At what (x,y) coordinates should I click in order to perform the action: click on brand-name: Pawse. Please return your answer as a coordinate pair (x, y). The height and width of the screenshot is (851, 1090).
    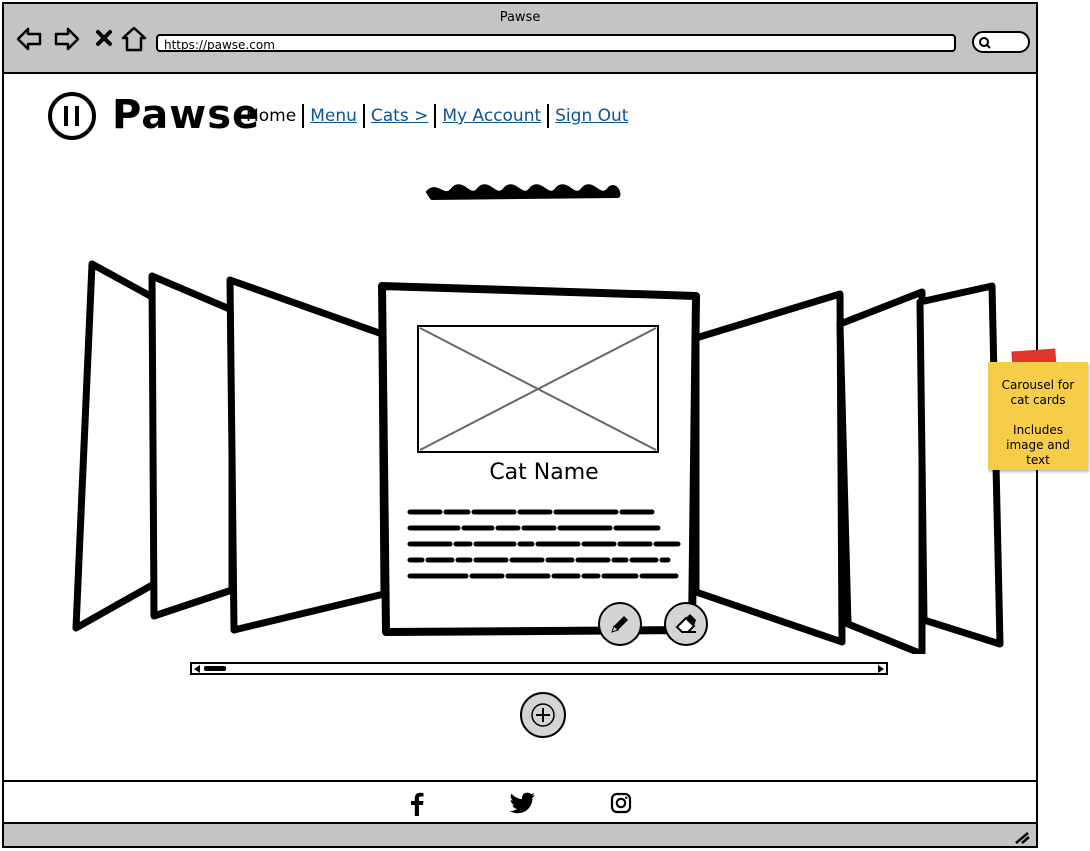
    Looking at the image, I should click on (186, 115).